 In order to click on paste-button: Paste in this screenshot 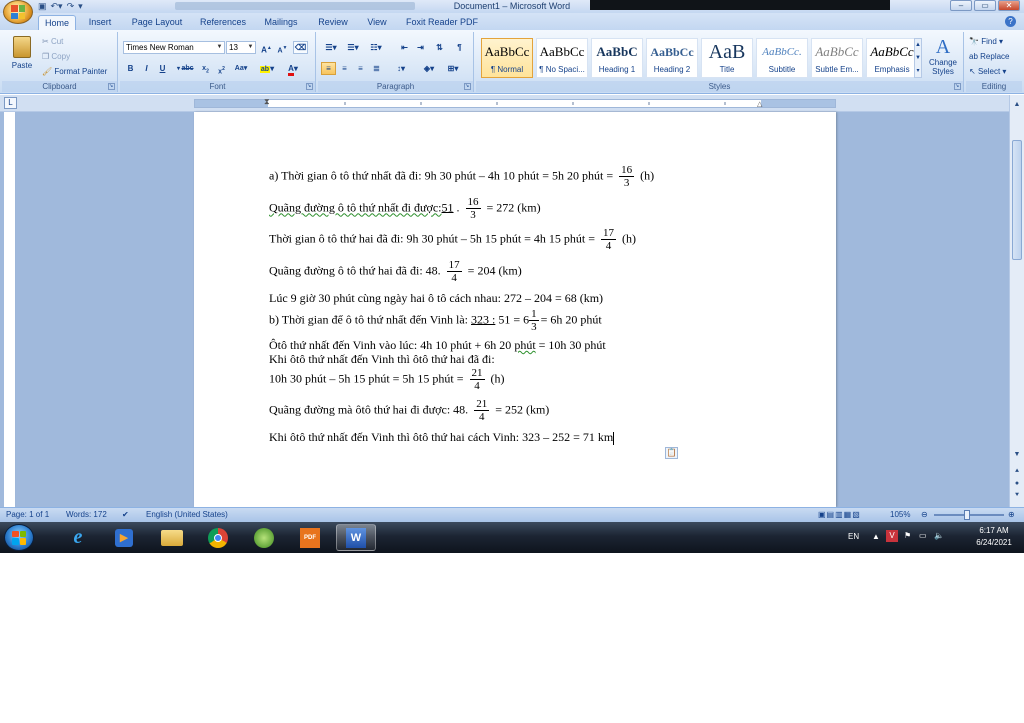, I will do `click(22, 56)`.